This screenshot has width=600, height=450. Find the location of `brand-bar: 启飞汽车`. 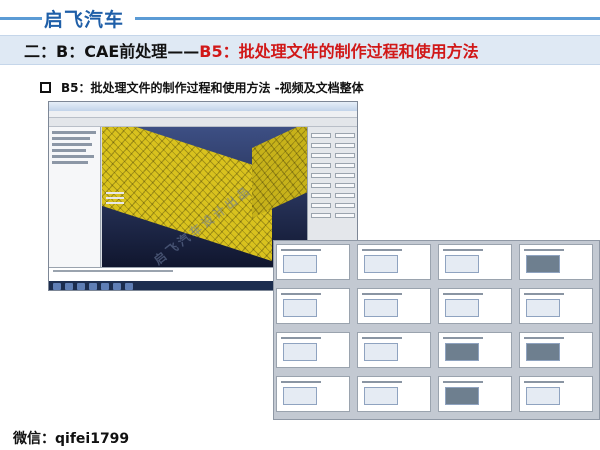

brand-bar: 启飞汽车 is located at coordinates (300, 17).